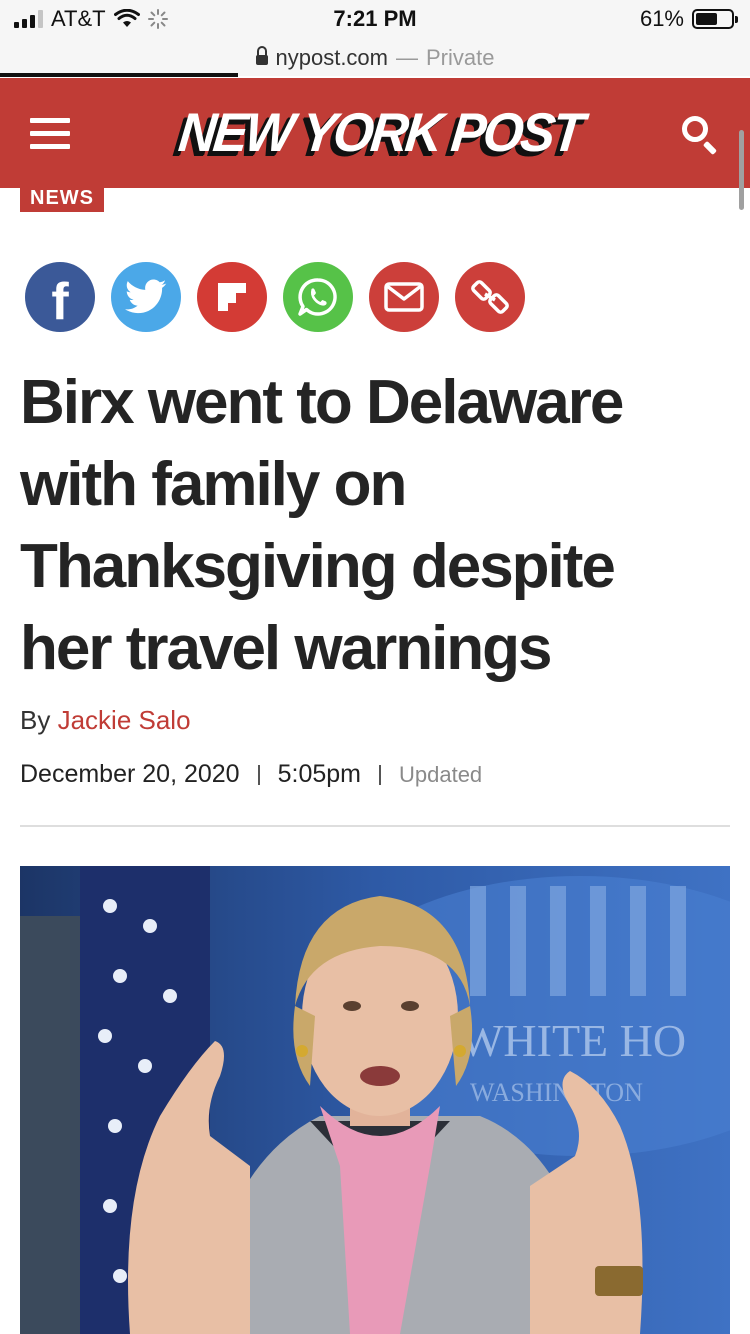  I want to click on byline: By Jackie Salo, so click(105, 720).